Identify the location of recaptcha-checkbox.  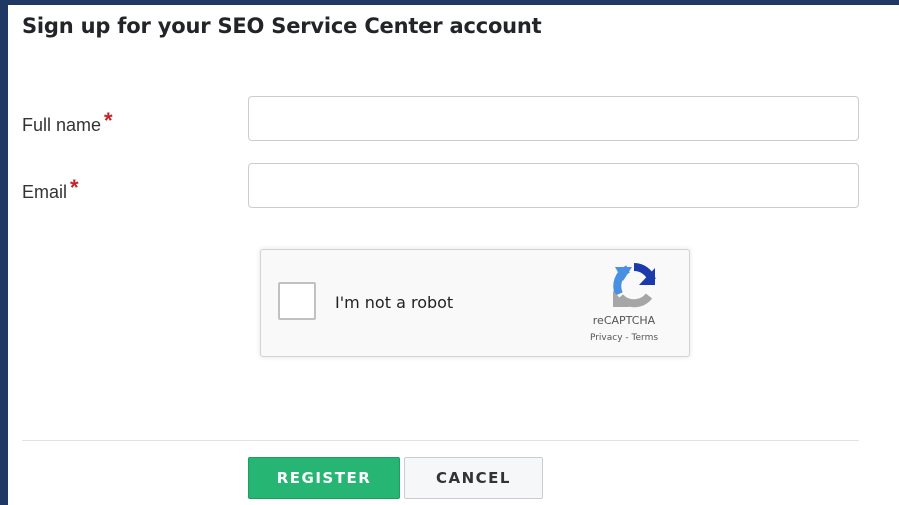
(297, 301).